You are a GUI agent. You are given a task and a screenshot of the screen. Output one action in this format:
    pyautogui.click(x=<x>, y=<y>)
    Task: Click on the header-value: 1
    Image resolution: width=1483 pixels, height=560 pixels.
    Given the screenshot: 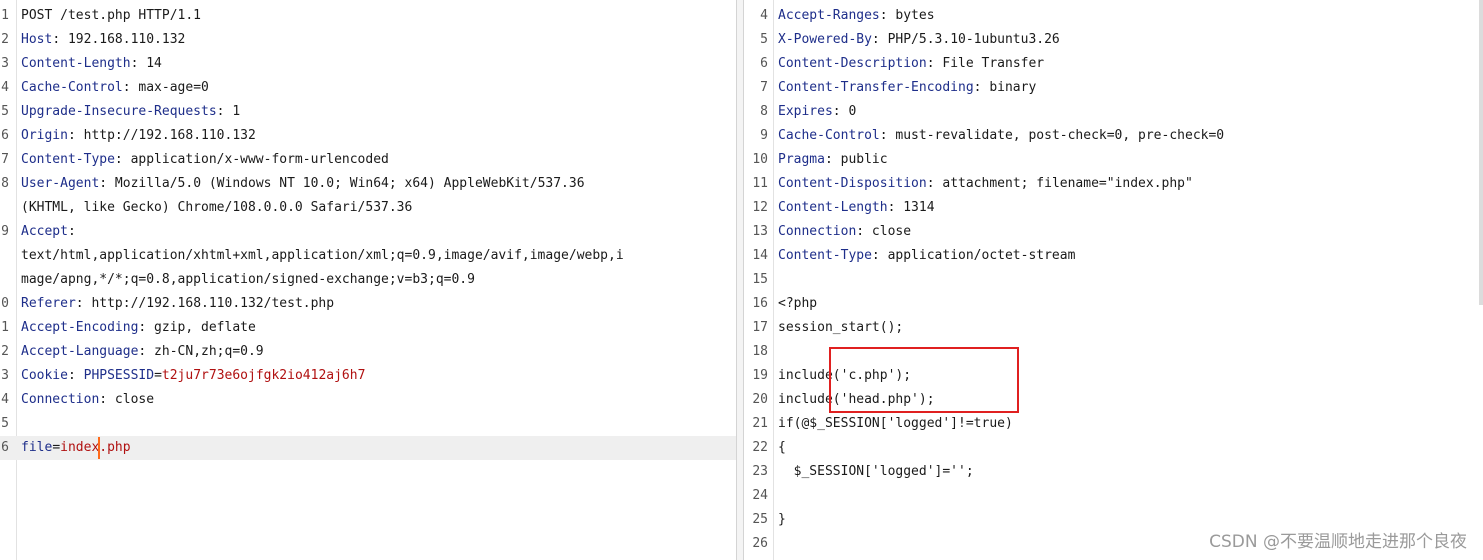 What is the action you would take?
    pyautogui.click(x=232, y=111)
    